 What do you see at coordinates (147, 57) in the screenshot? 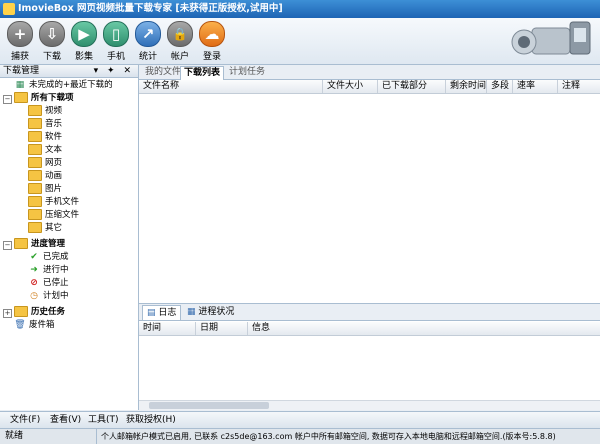
I see `stats-label: 统计` at bounding box center [147, 57].